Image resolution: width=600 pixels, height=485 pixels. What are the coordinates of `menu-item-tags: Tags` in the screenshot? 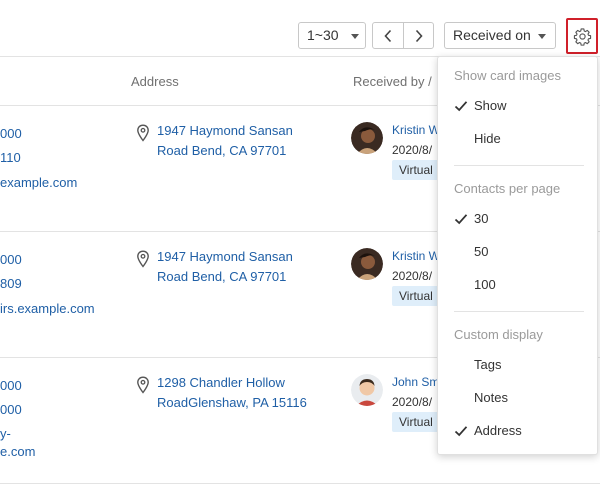 It's located at (517, 367).